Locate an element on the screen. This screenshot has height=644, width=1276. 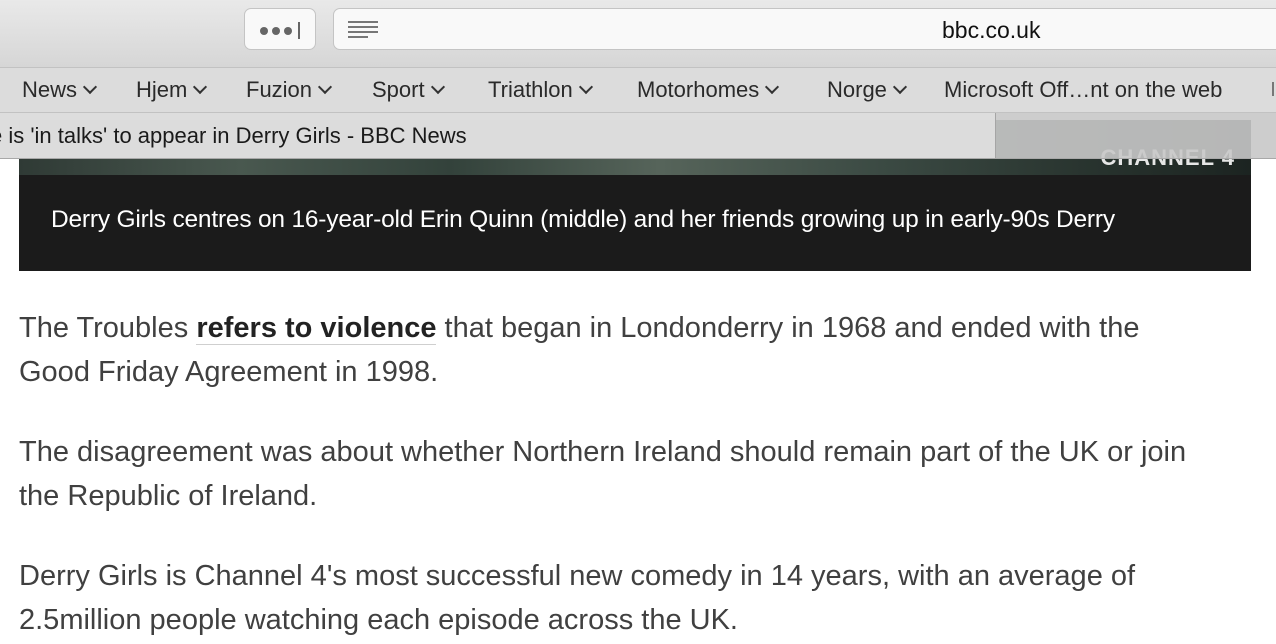
bookmark-label: Sport is located at coordinates (398, 89).